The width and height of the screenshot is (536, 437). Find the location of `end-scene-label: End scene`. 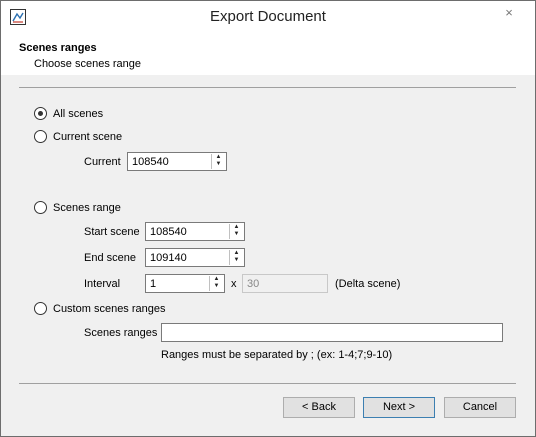

end-scene-label: End scene is located at coordinates (110, 258).